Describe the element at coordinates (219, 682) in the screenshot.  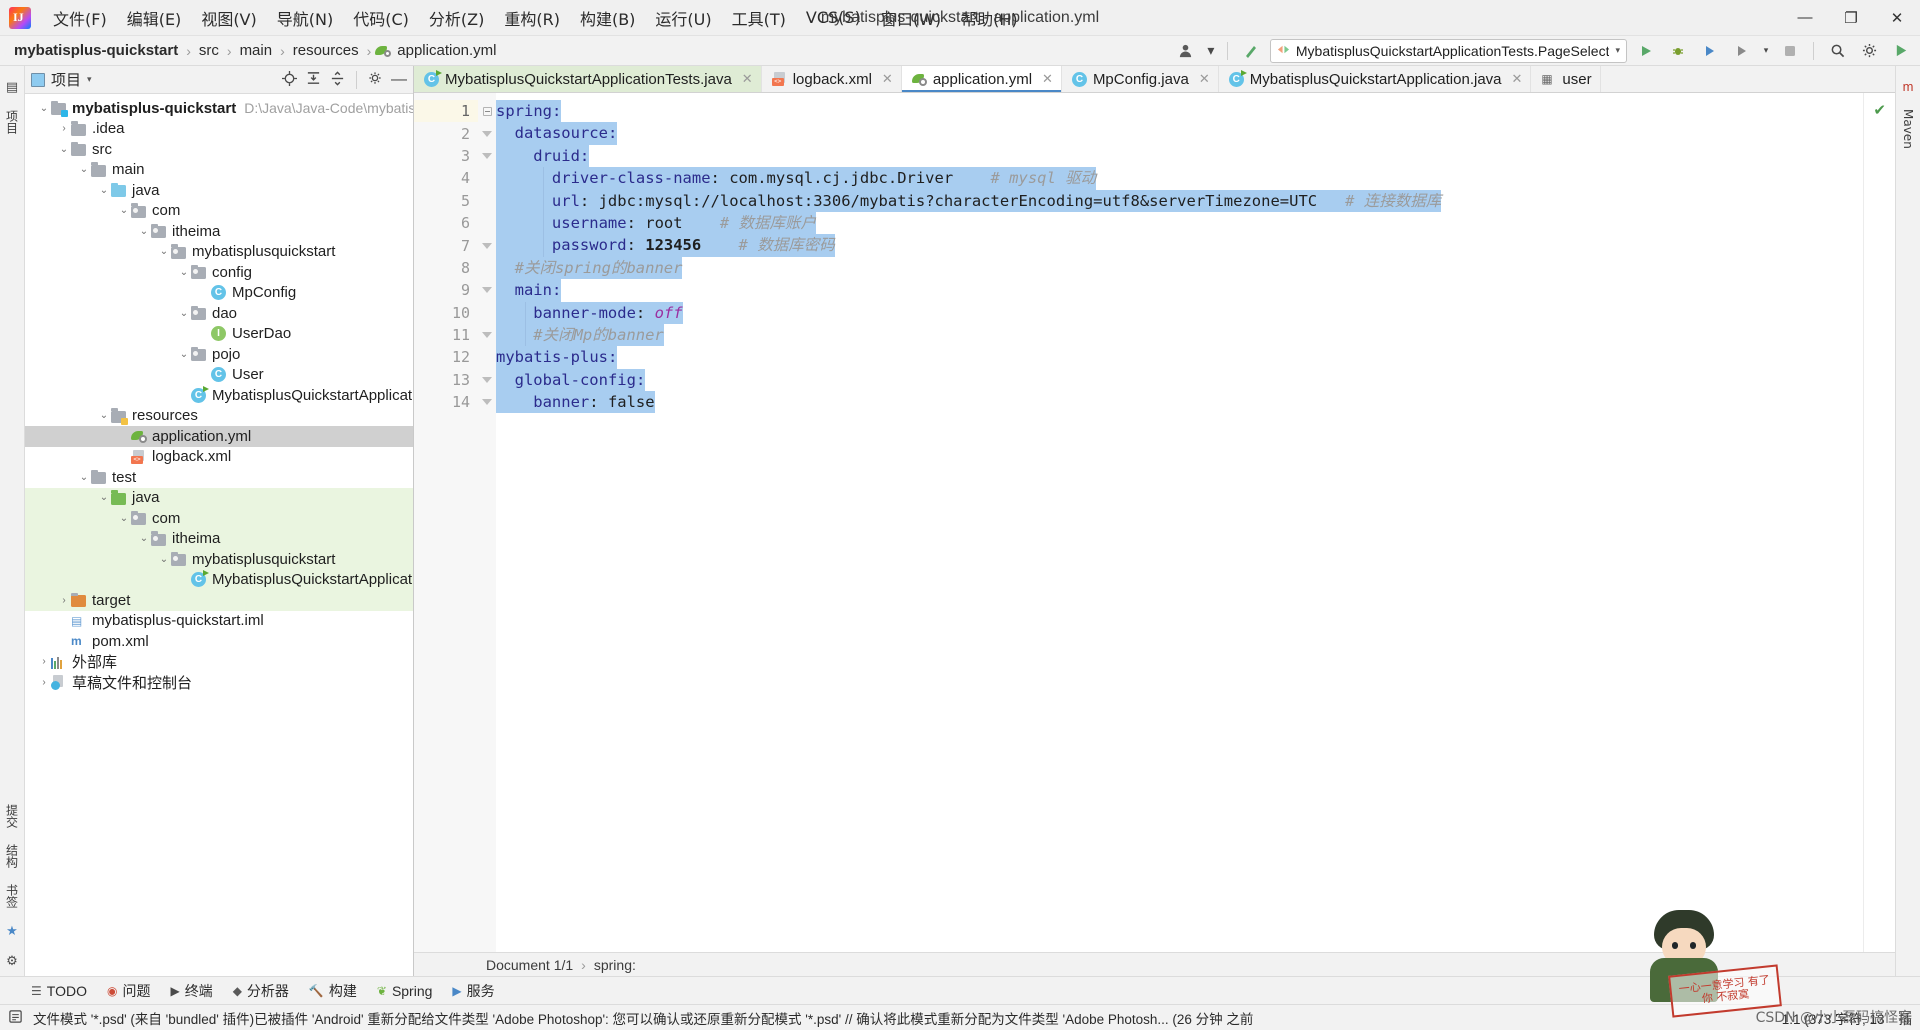
I see `tree-node--: › 草稿文件和控制台` at that location.